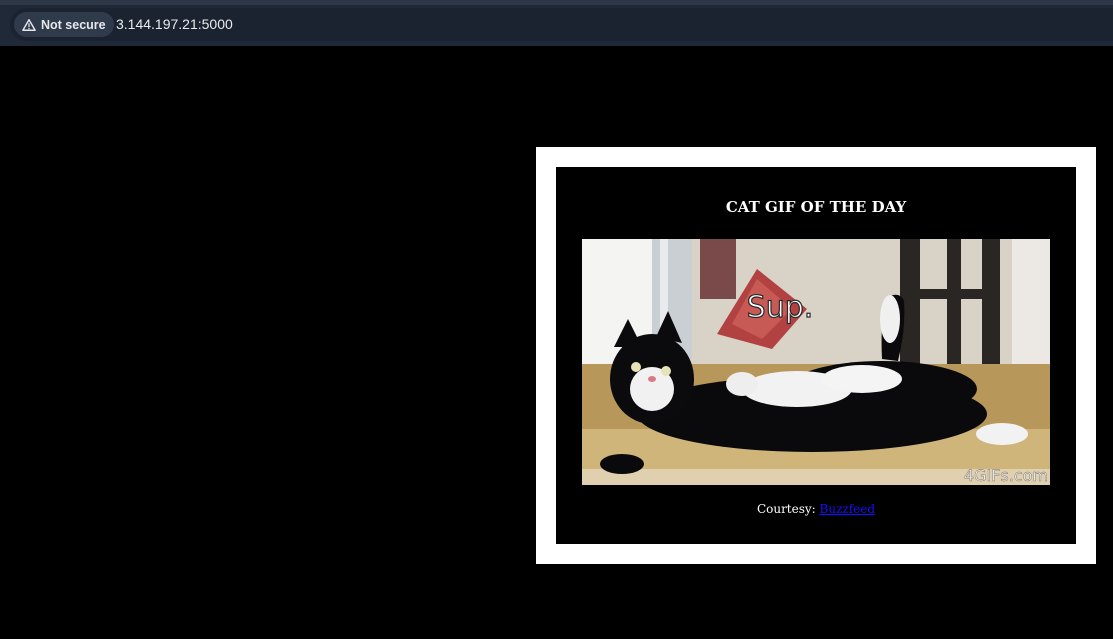  What do you see at coordinates (29, 24) in the screenshot?
I see `warning-triangle-icon` at bounding box center [29, 24].